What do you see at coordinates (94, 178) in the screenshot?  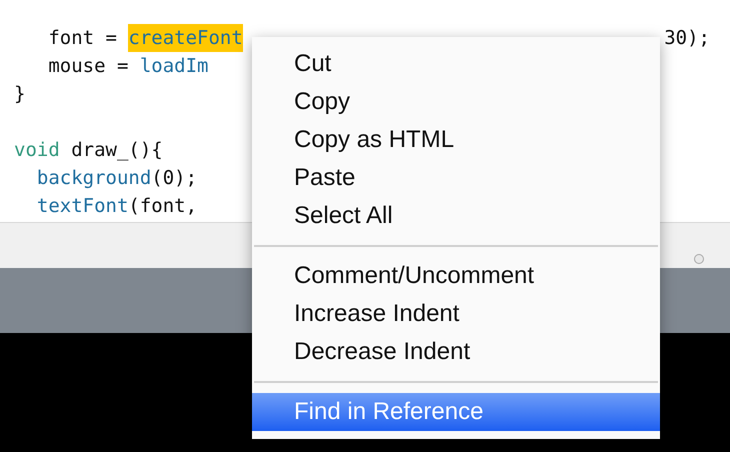 I see `code-text: background` at bounding box center [94, 178].